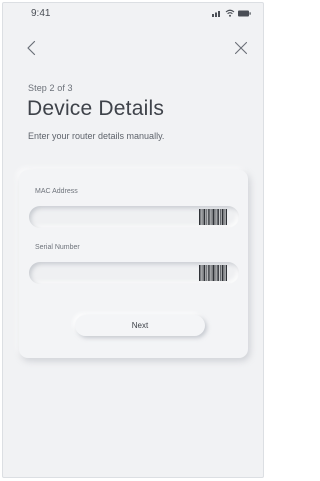  What do you see at coordinates (96, 108) in the screenshot?
I see `page-title: Device Details` at bounding box center [96, 108].